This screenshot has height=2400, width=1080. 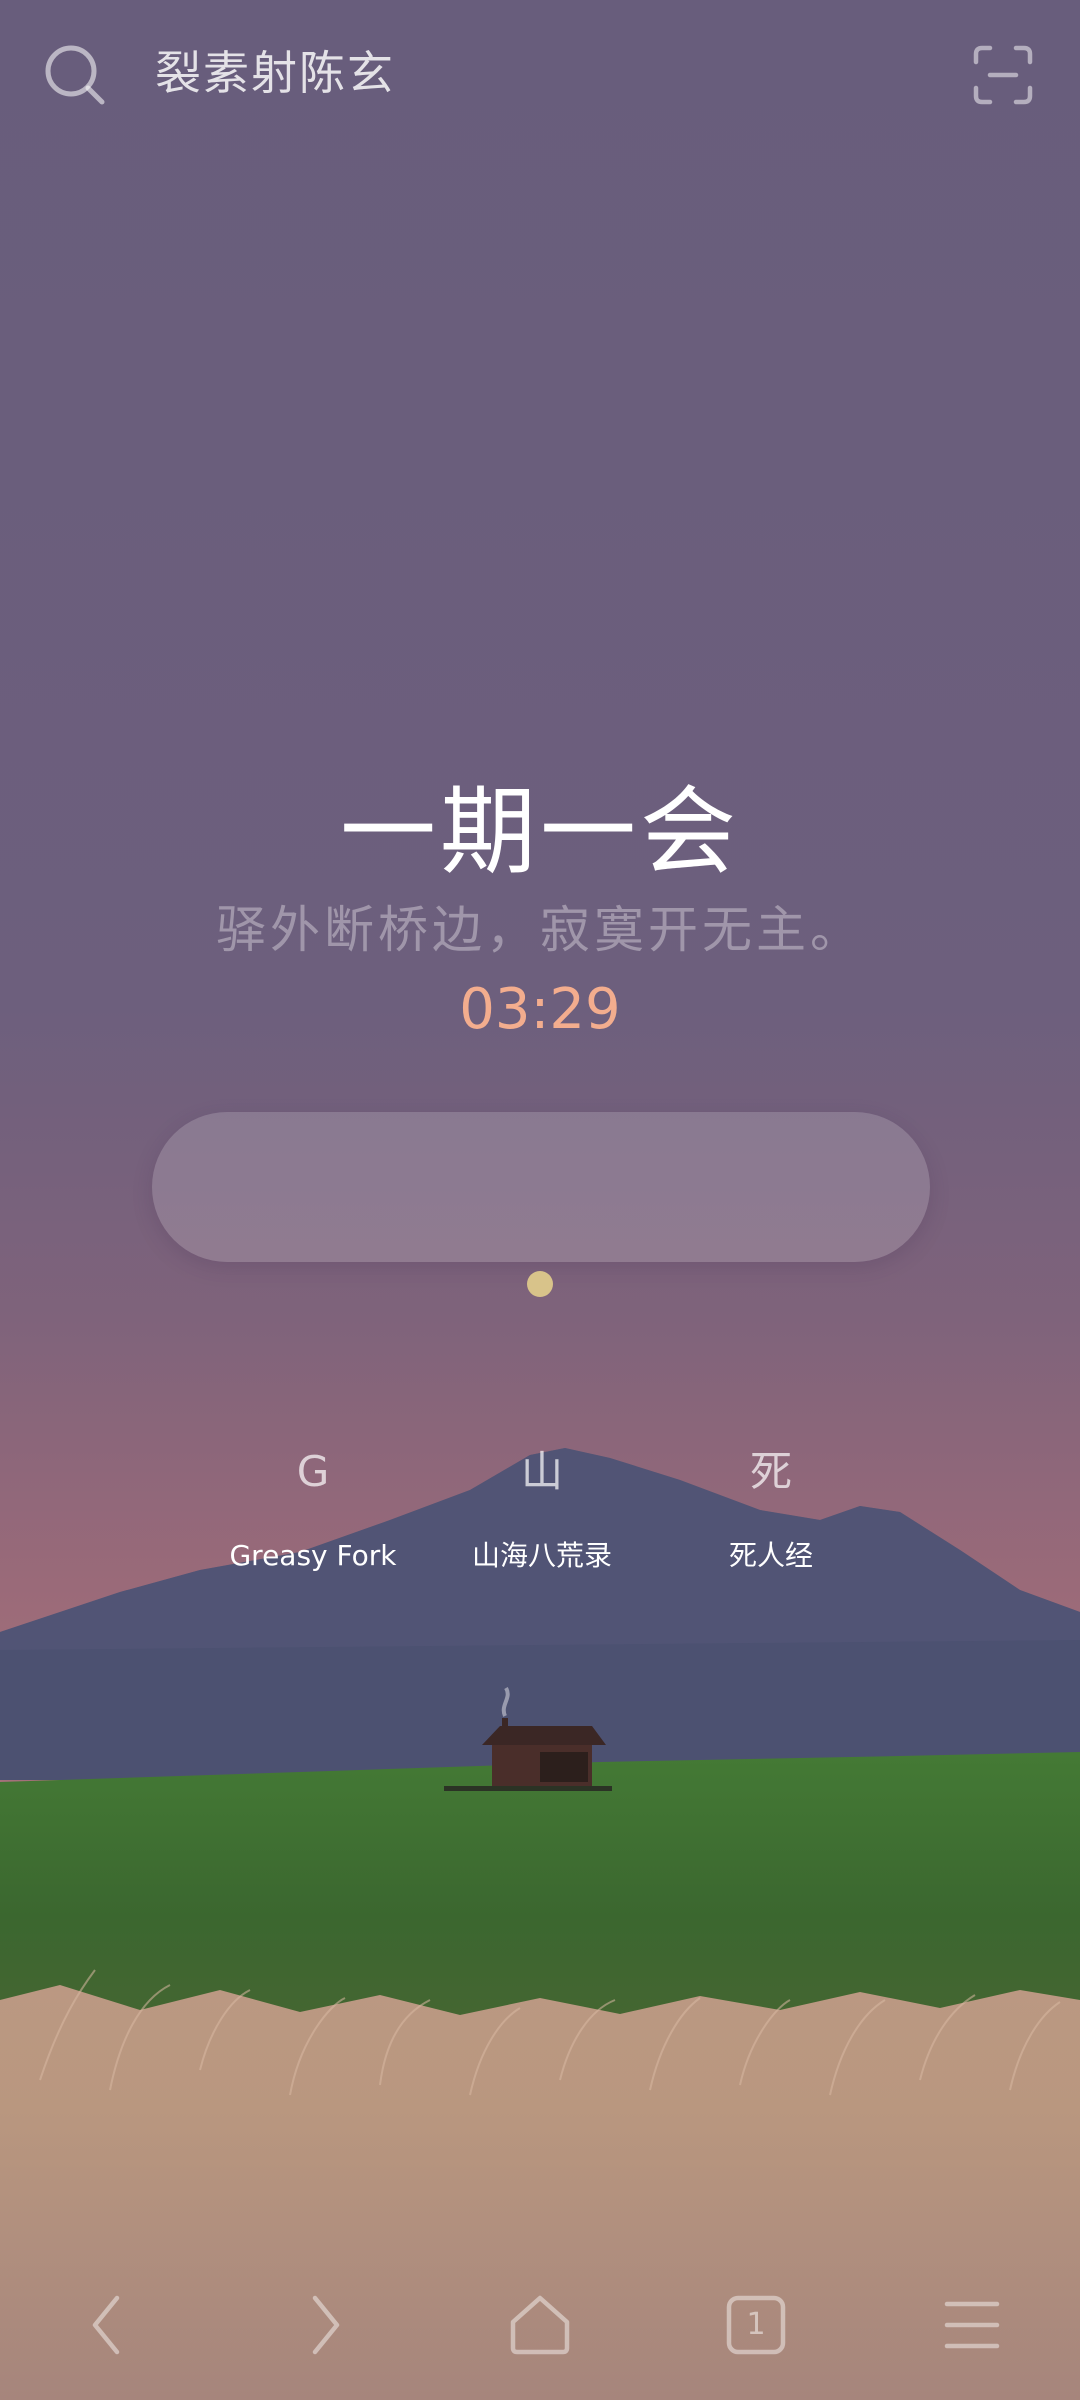 I want to click on chevron-left-icon, so click(x=108, y=2325).